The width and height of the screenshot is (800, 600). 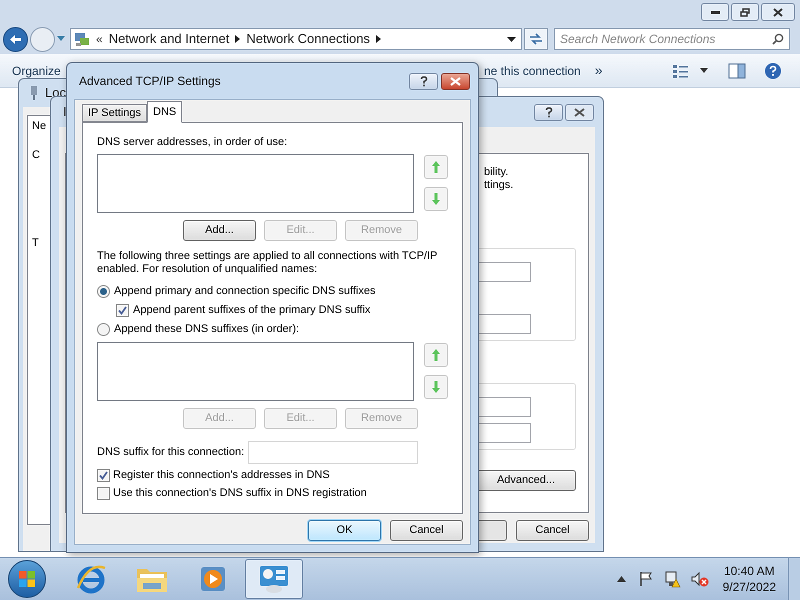 I want to click on tab: DNS, so click(x=164, y=112).